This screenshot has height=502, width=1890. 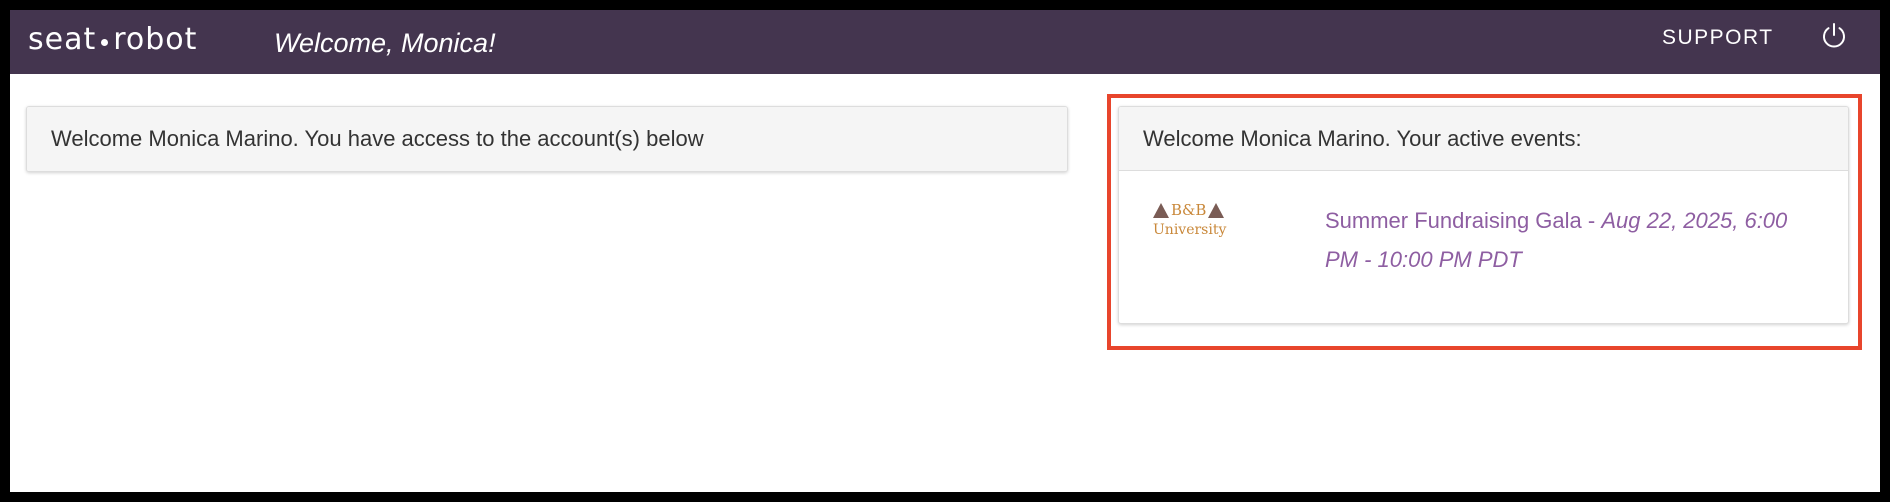 What do you see at coordinates (1161, 210) in the screenshot?
I see `mountain-left-icon` at bounding box center [1161, 210].